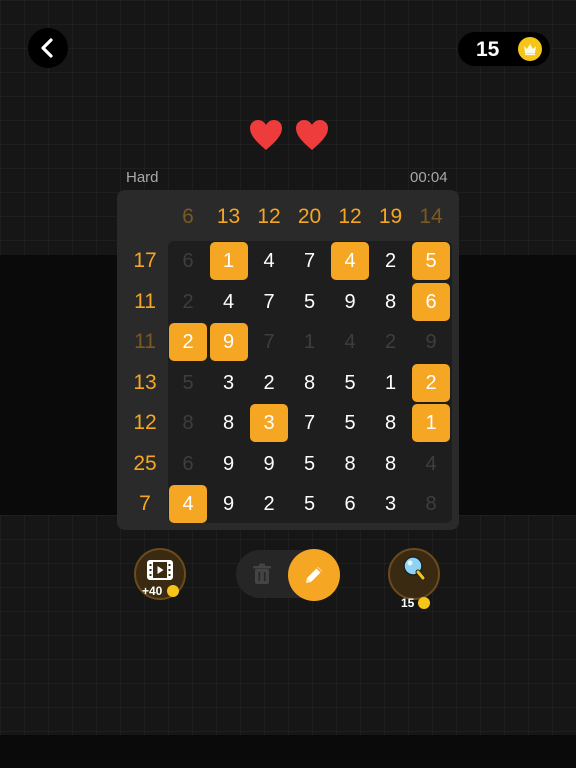 This screenshot has width=576, height=768. I want to click on timer: 00:04, so click(429, 177).